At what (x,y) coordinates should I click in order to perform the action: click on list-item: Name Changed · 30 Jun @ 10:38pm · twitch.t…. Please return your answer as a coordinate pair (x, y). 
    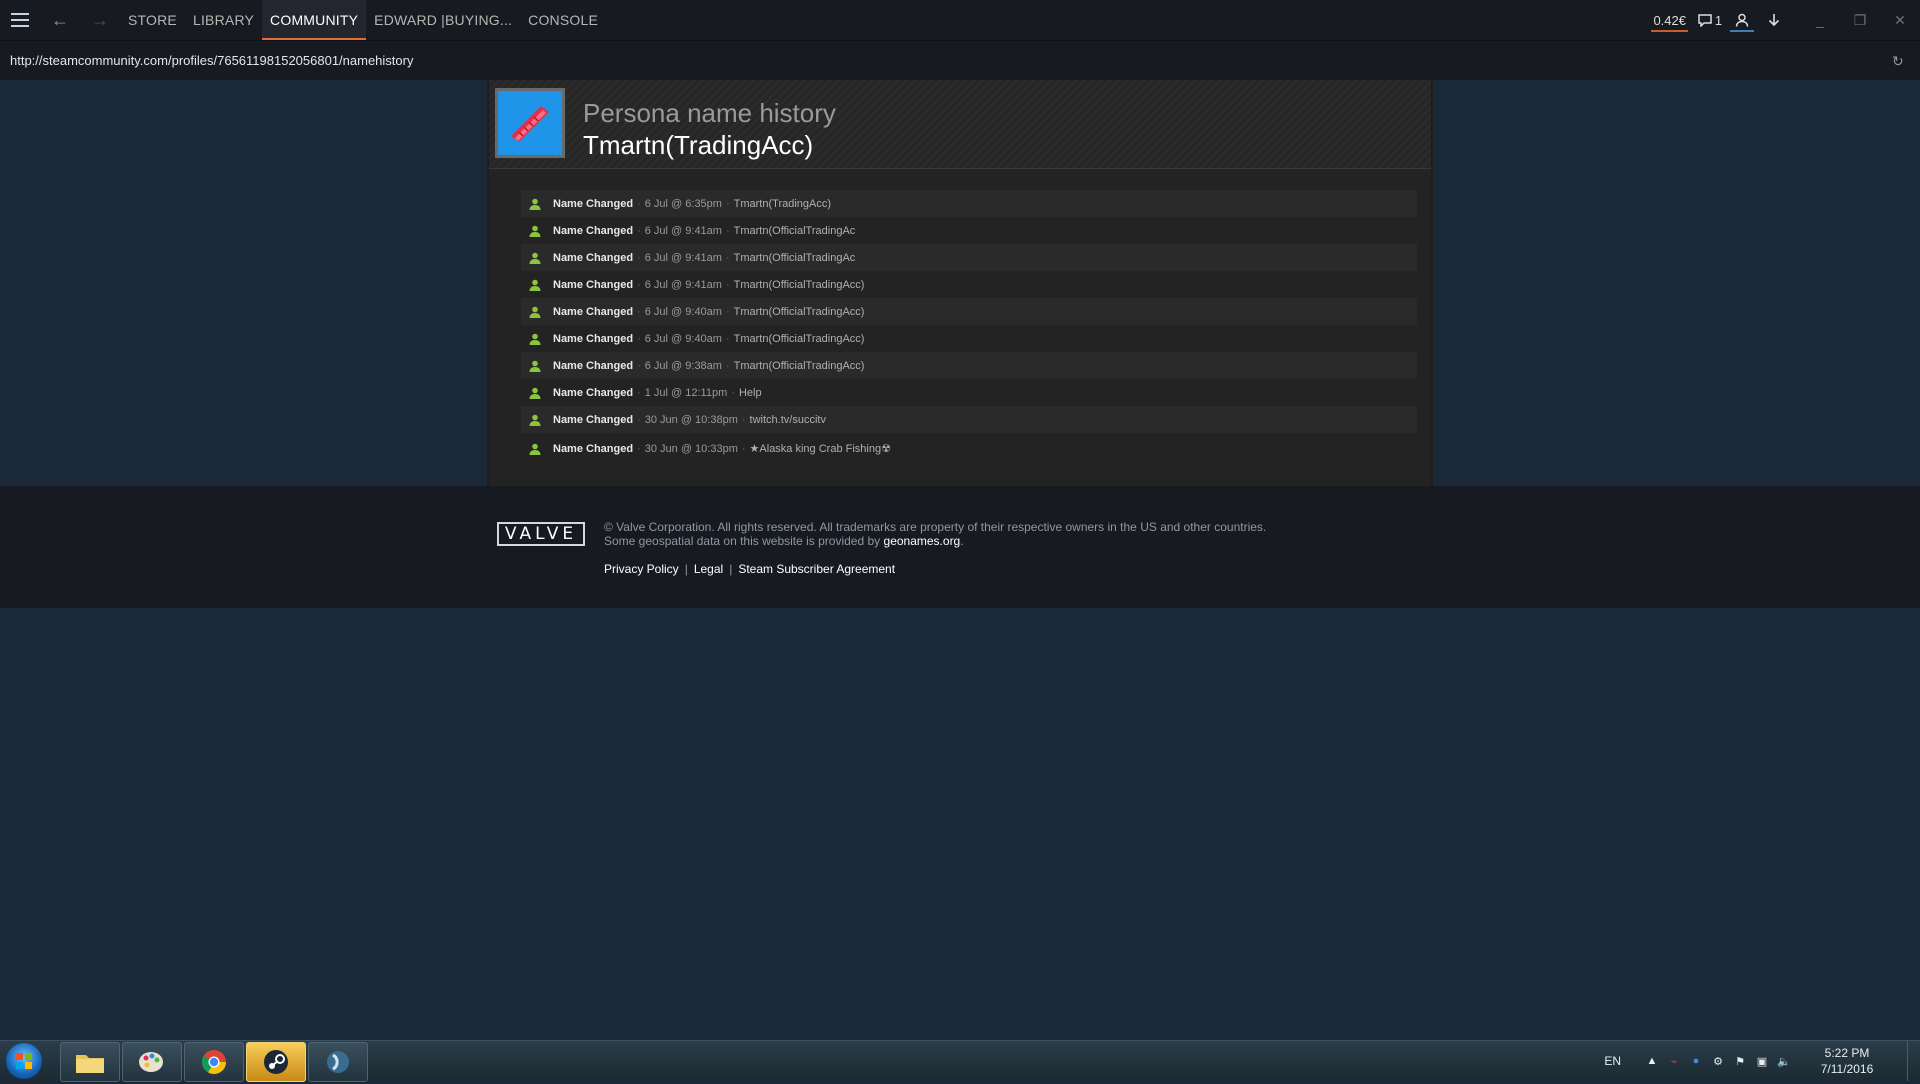
    Looking at the image, I should click on (969, 419).